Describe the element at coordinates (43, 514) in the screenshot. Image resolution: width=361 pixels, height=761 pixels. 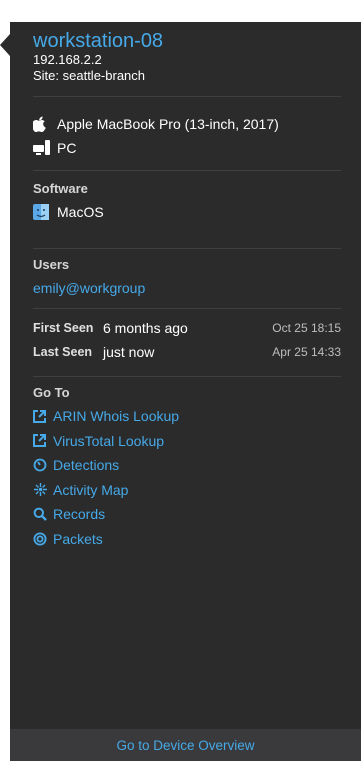
I see `search-icon` at that location.